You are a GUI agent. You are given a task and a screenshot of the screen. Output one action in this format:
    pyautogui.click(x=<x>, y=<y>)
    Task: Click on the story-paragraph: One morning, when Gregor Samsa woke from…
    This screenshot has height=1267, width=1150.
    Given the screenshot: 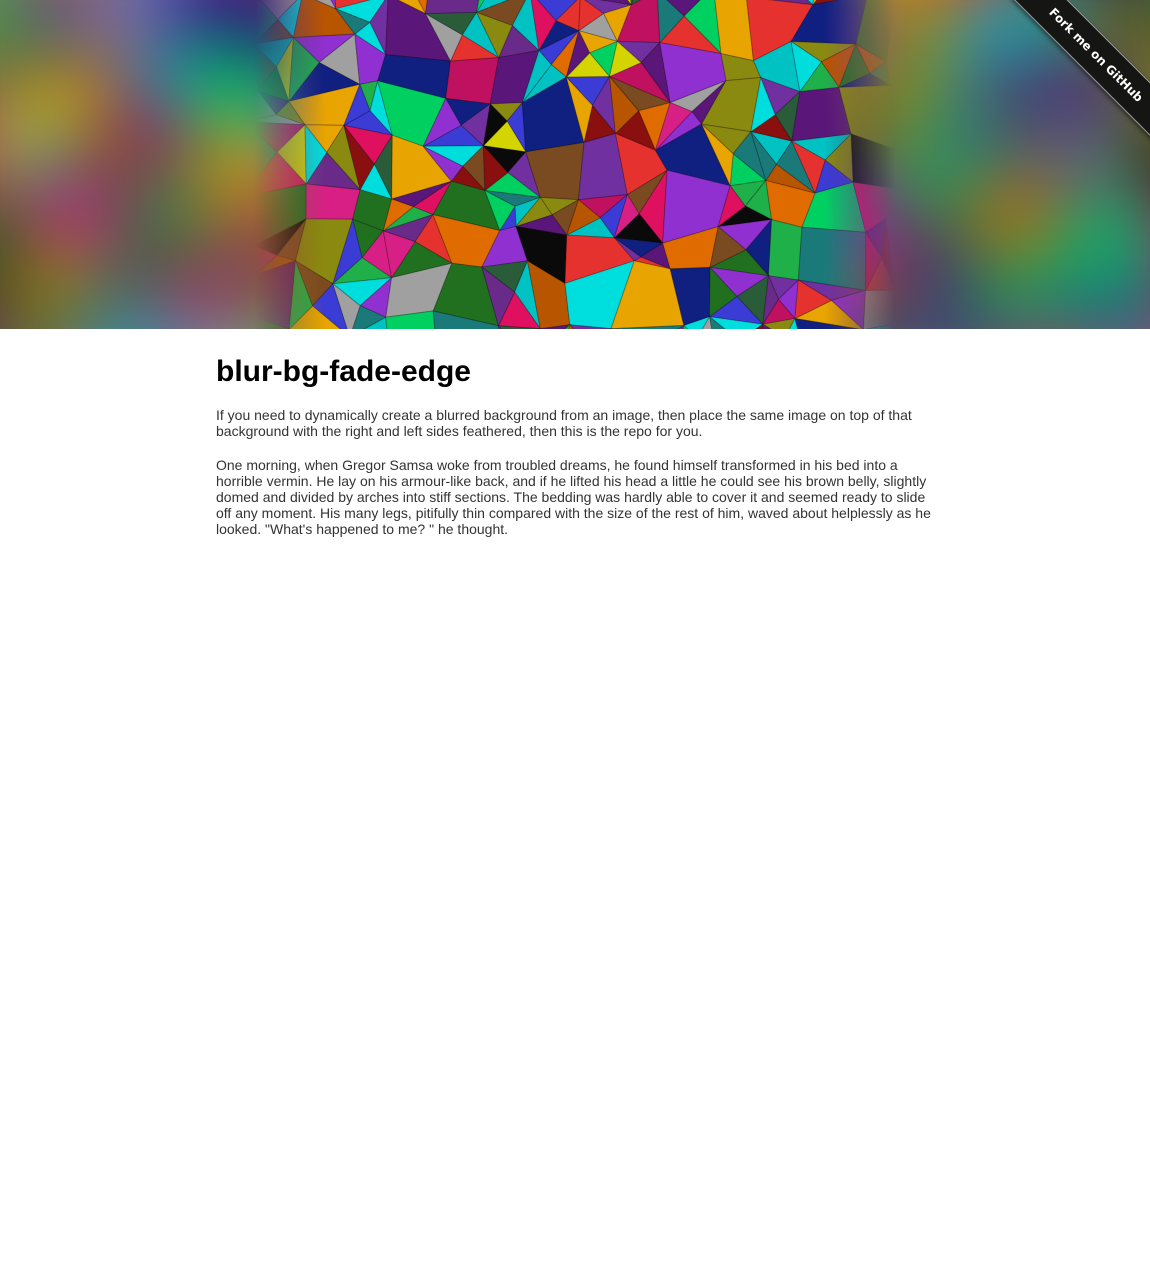 What is the action you would take?
    pyautogui.click(x=573, y=497)
    